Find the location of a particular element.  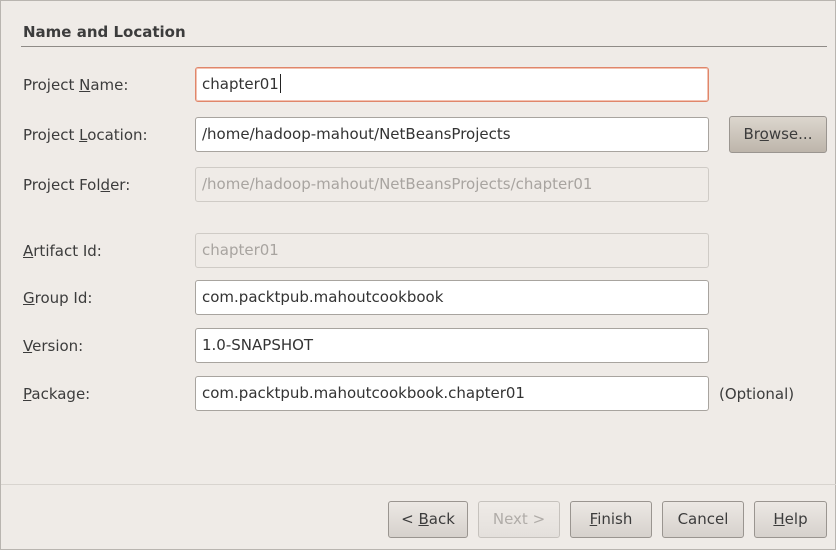

footer-divider is located at coordinates (418, 484).